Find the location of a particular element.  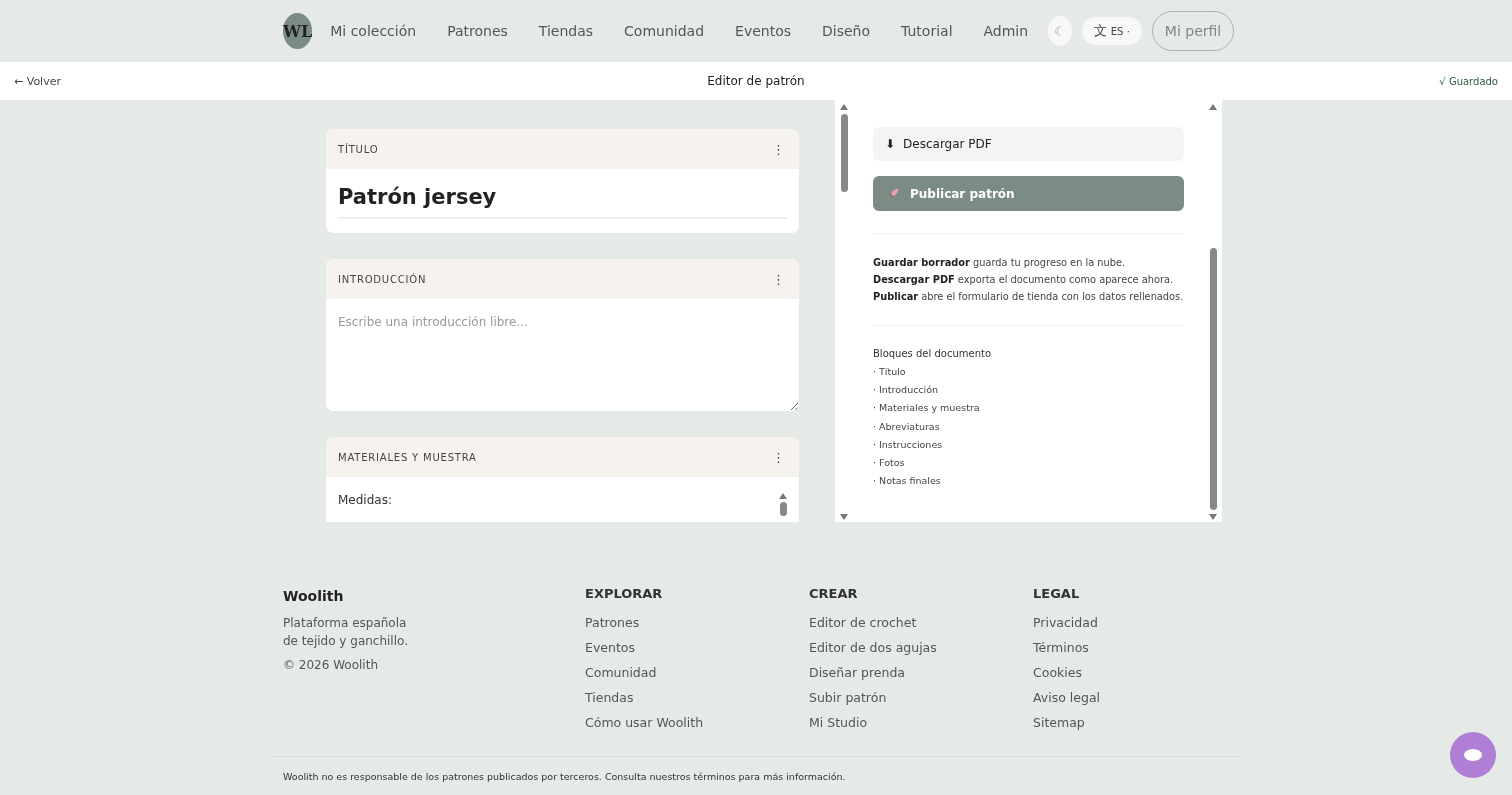

footer-link: Términos is located at coordinates (1131, 648).